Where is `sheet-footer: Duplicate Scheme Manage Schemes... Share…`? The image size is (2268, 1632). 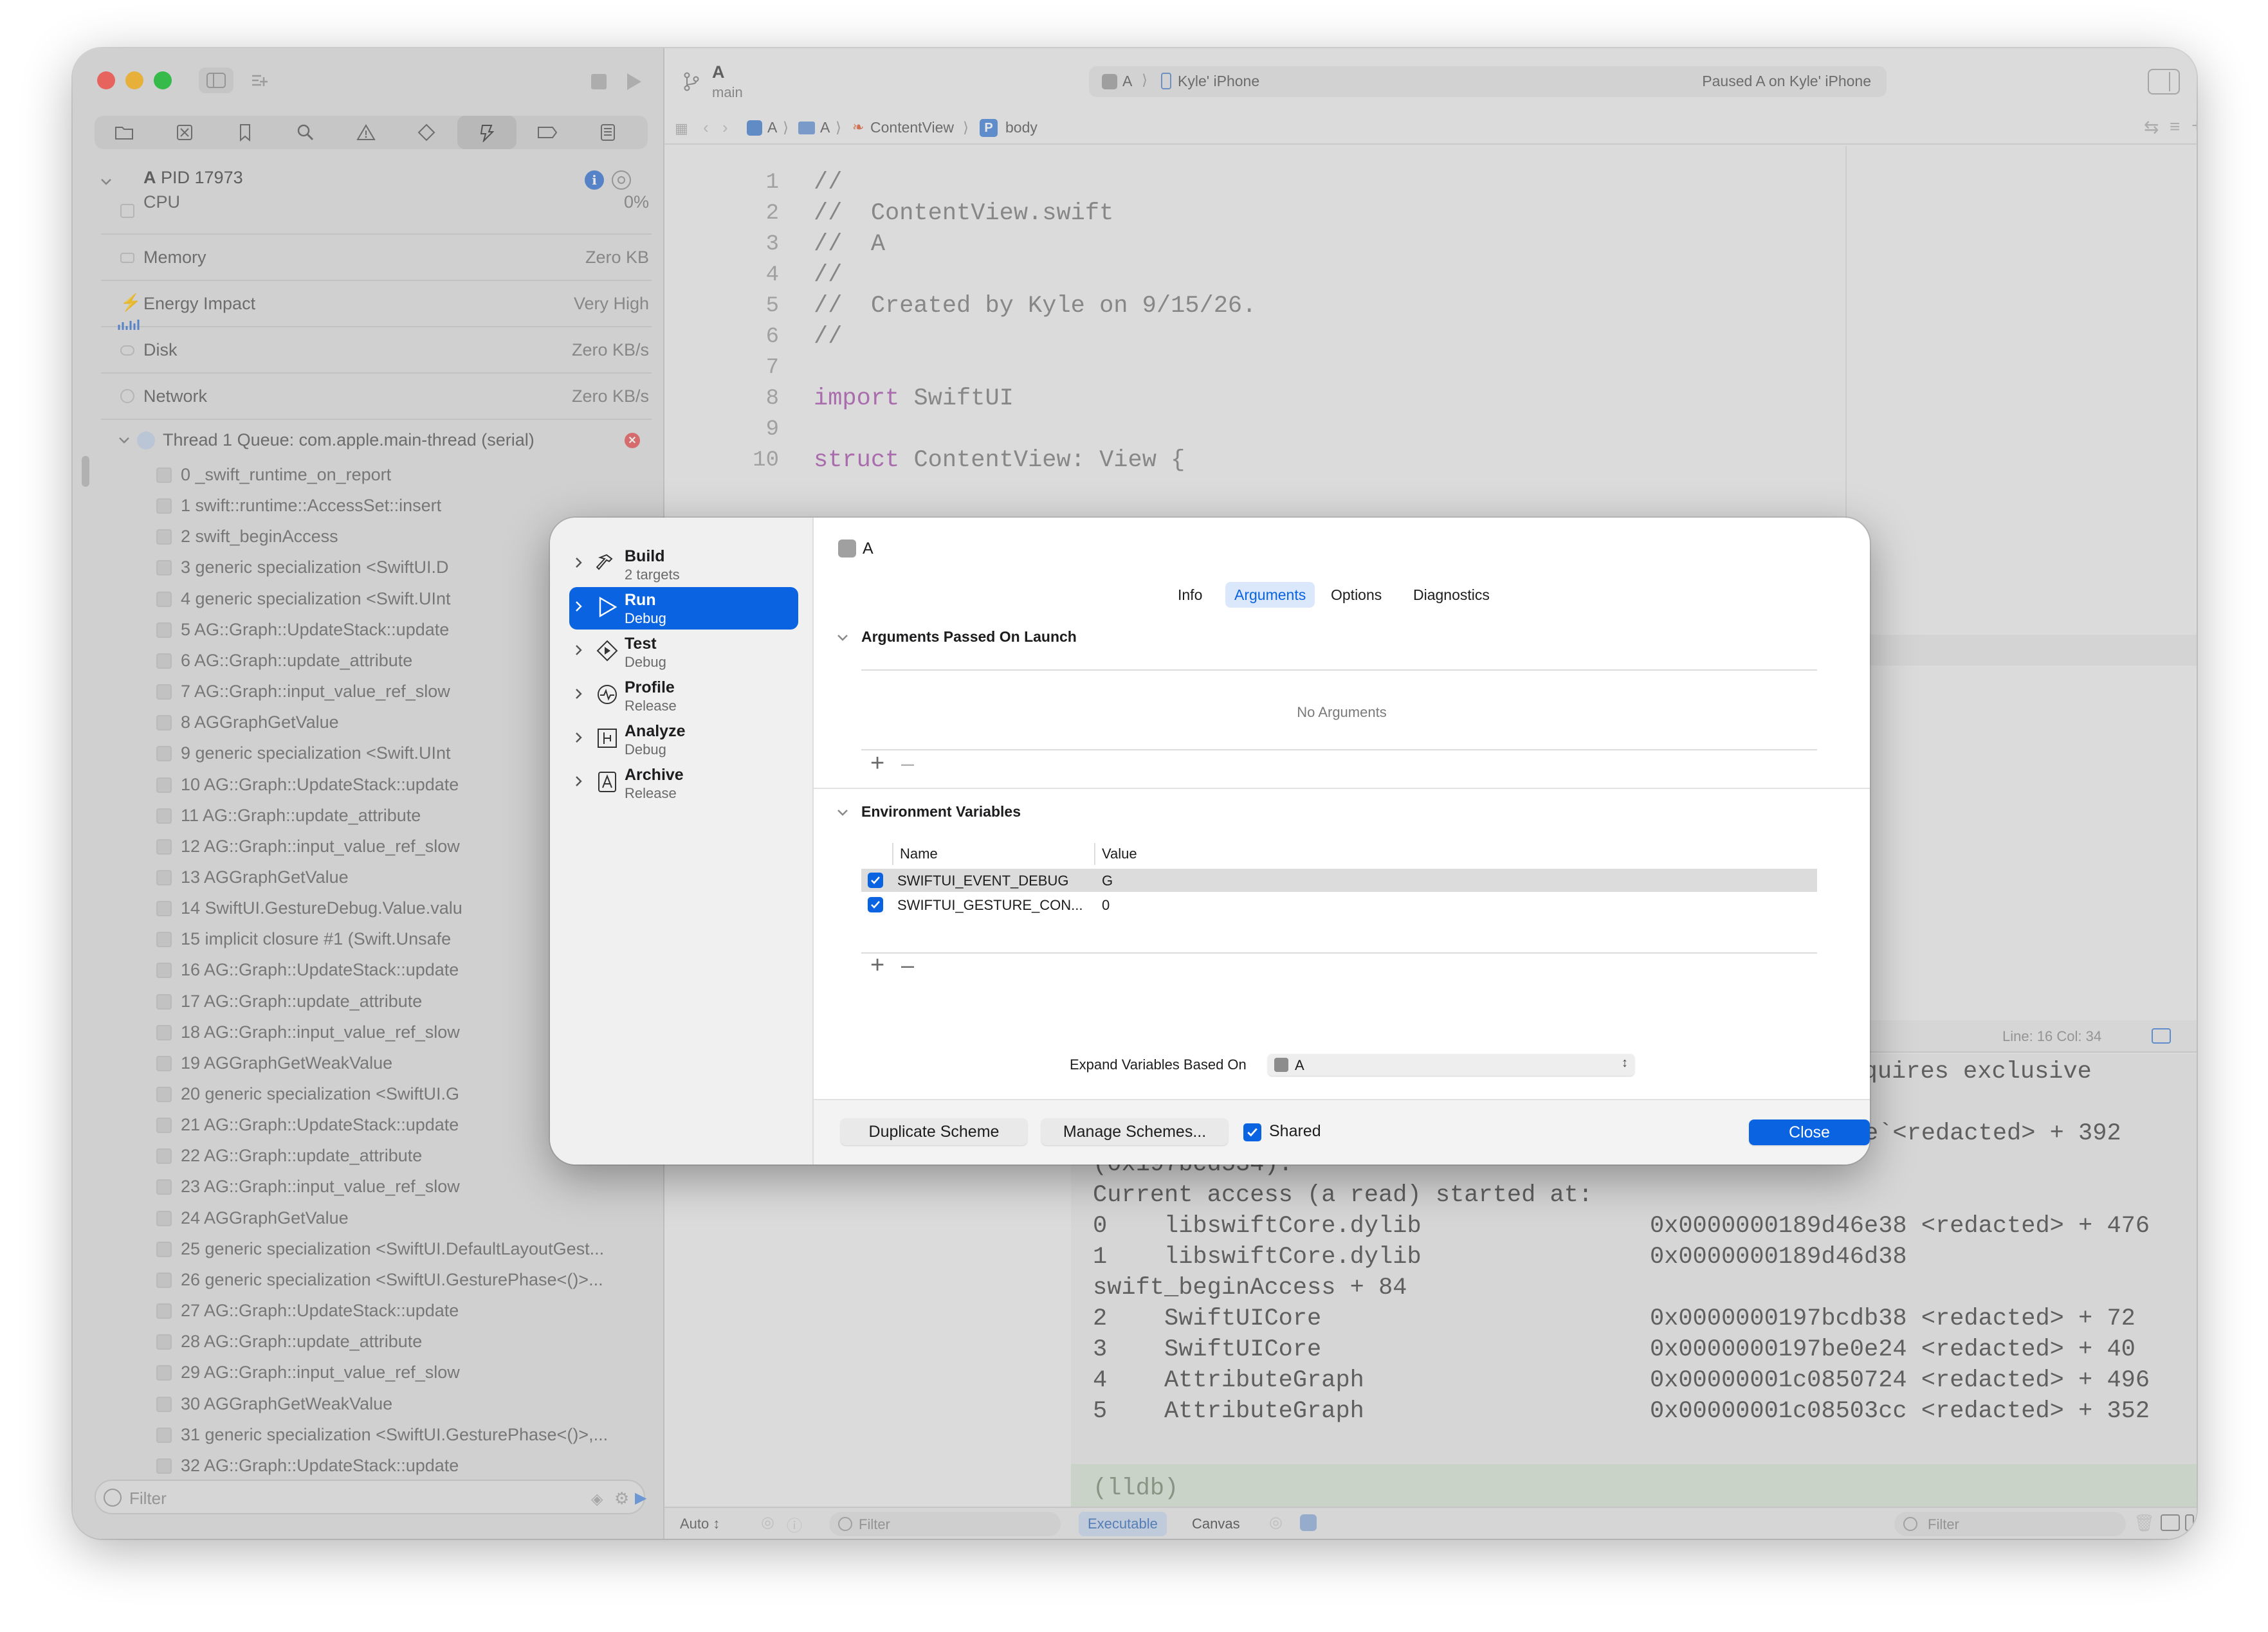
sheet-footer: Duplicate Scheme Manage Schemes... Share… is located at coordinates (1342, 1132).